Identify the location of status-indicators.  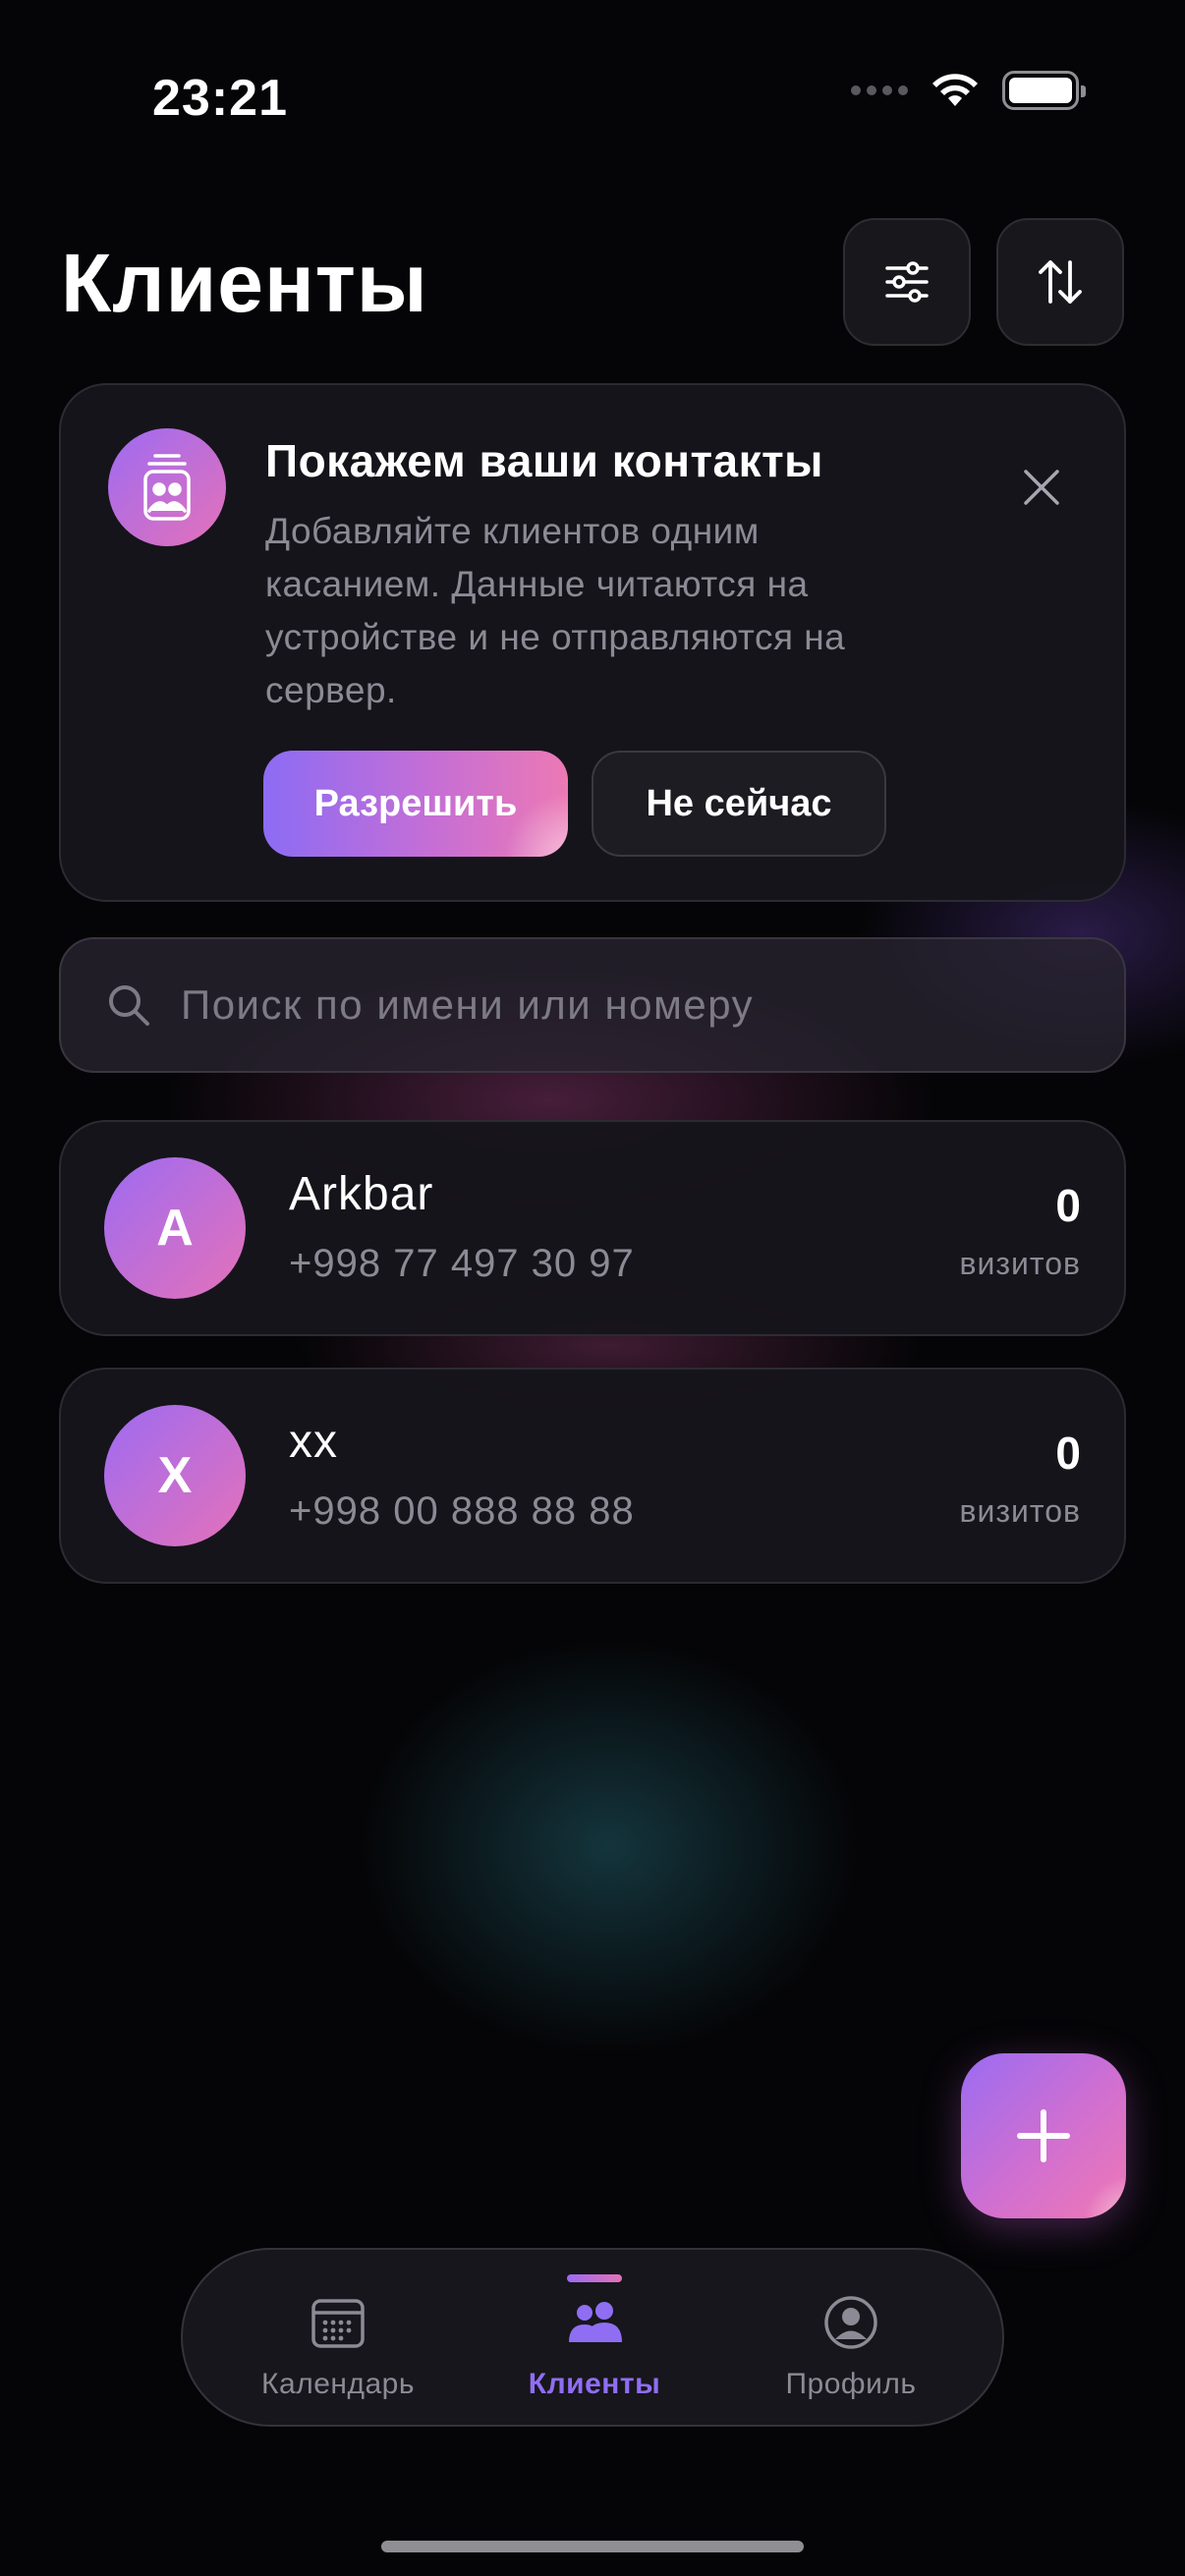
(969, 90).